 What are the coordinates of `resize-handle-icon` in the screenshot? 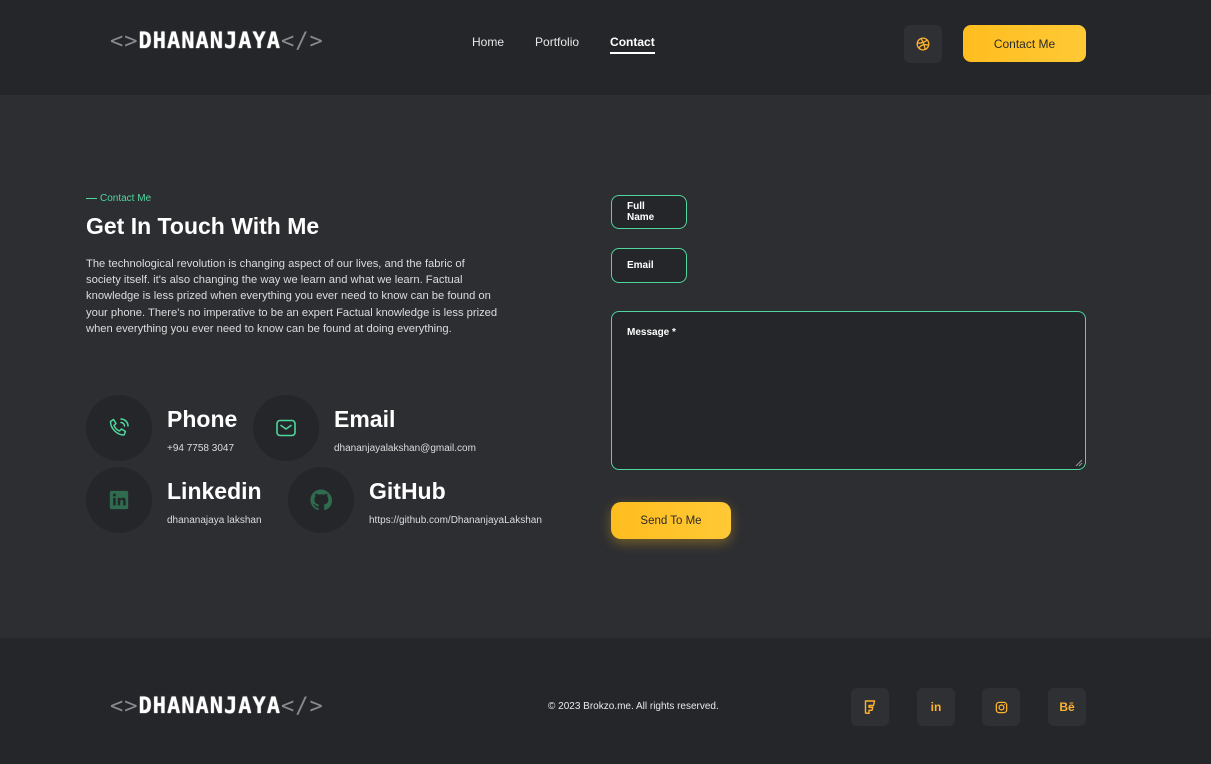 It's located at (1079, 463).